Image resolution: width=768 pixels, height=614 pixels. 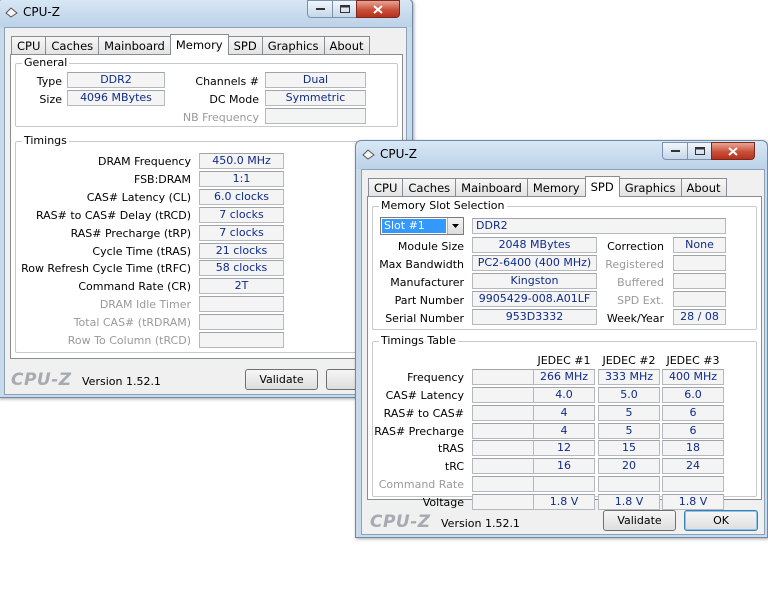 What do you see at coordinates (450, 449) in the screenshot?
I see `jedec-row-label: tRAS` at bounding box center [450, 449].